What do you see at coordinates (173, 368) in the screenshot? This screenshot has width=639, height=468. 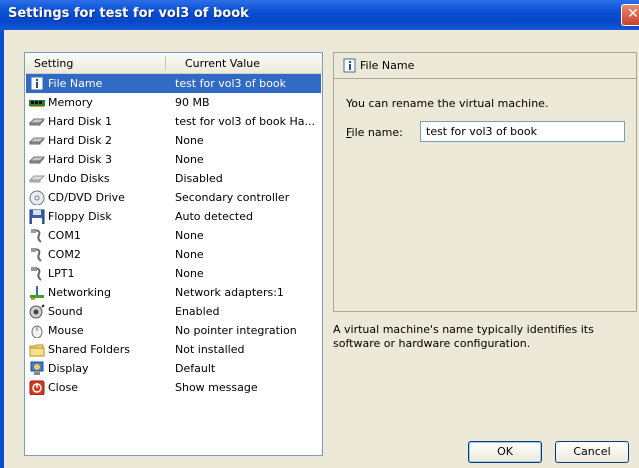 I see `settings-row: Display Default` at bounding box center [173, 368].